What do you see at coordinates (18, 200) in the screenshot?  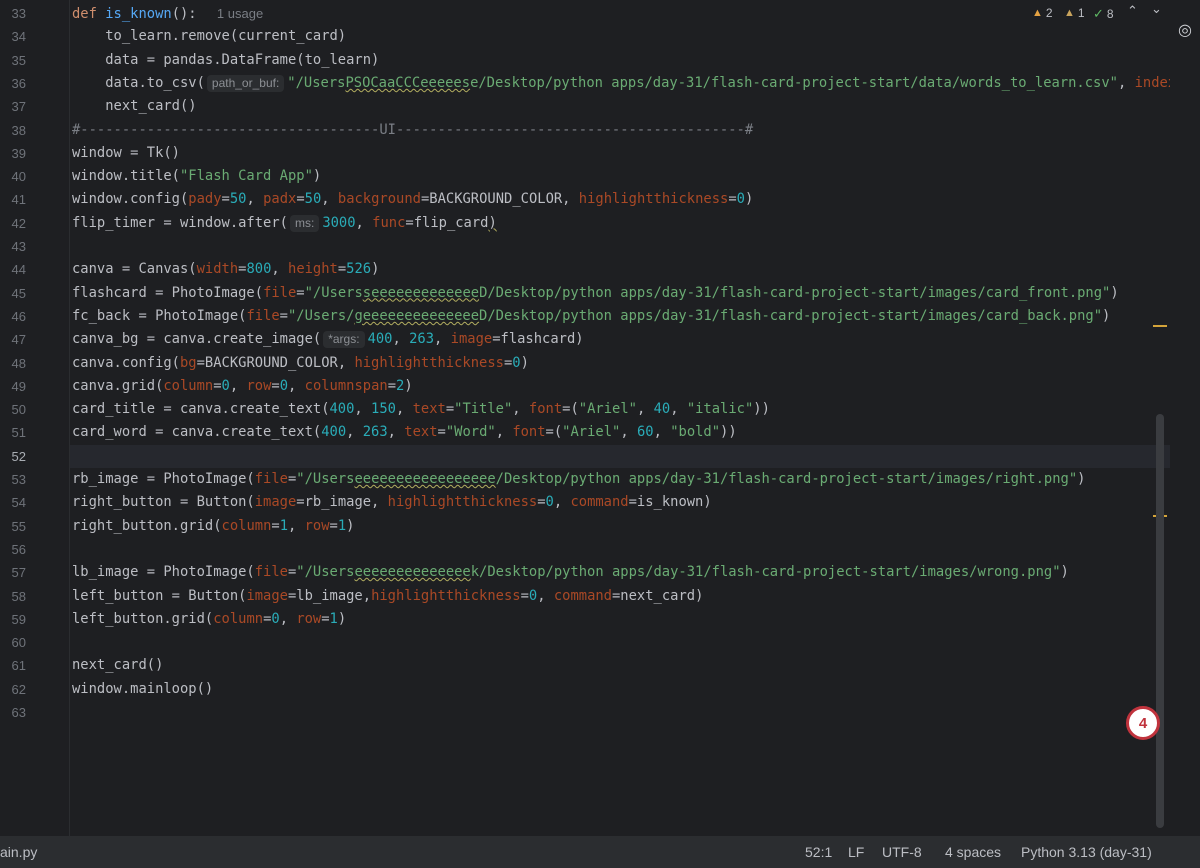 I see `line-number: 41` at bounding box center [18, 200].